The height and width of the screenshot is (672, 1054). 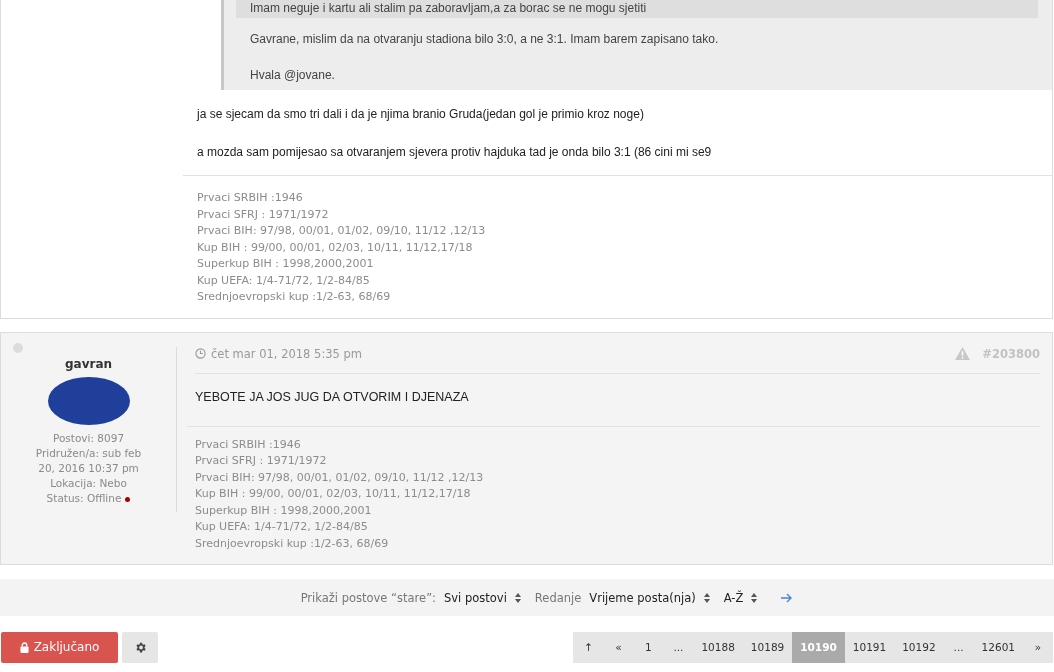 What do you see at coordinates (368, 597) in the screenshot?
I see `filter-label: Prikaži postove “stare”:` at bounding box center [368, 597].